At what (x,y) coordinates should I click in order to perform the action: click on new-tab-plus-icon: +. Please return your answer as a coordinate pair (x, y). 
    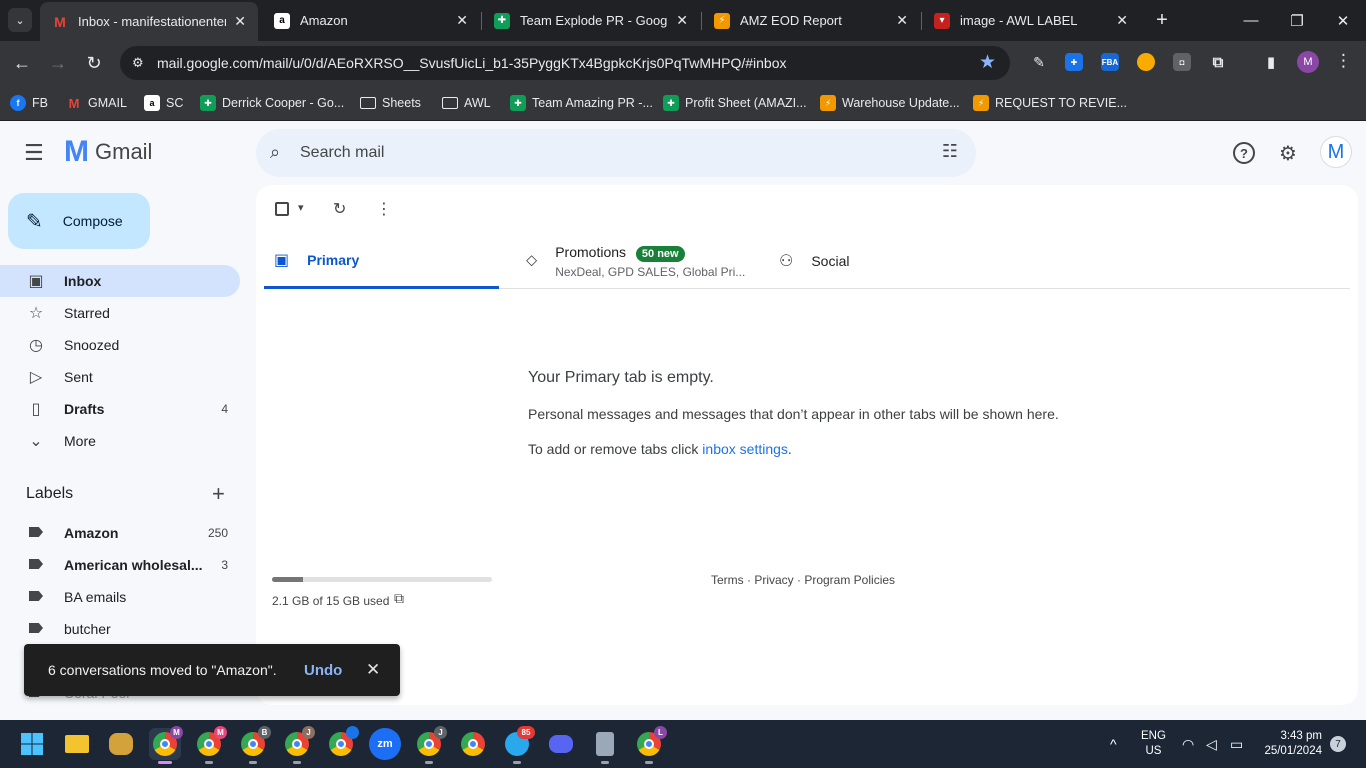
    Looking at the image, I should click on (1162, 20).